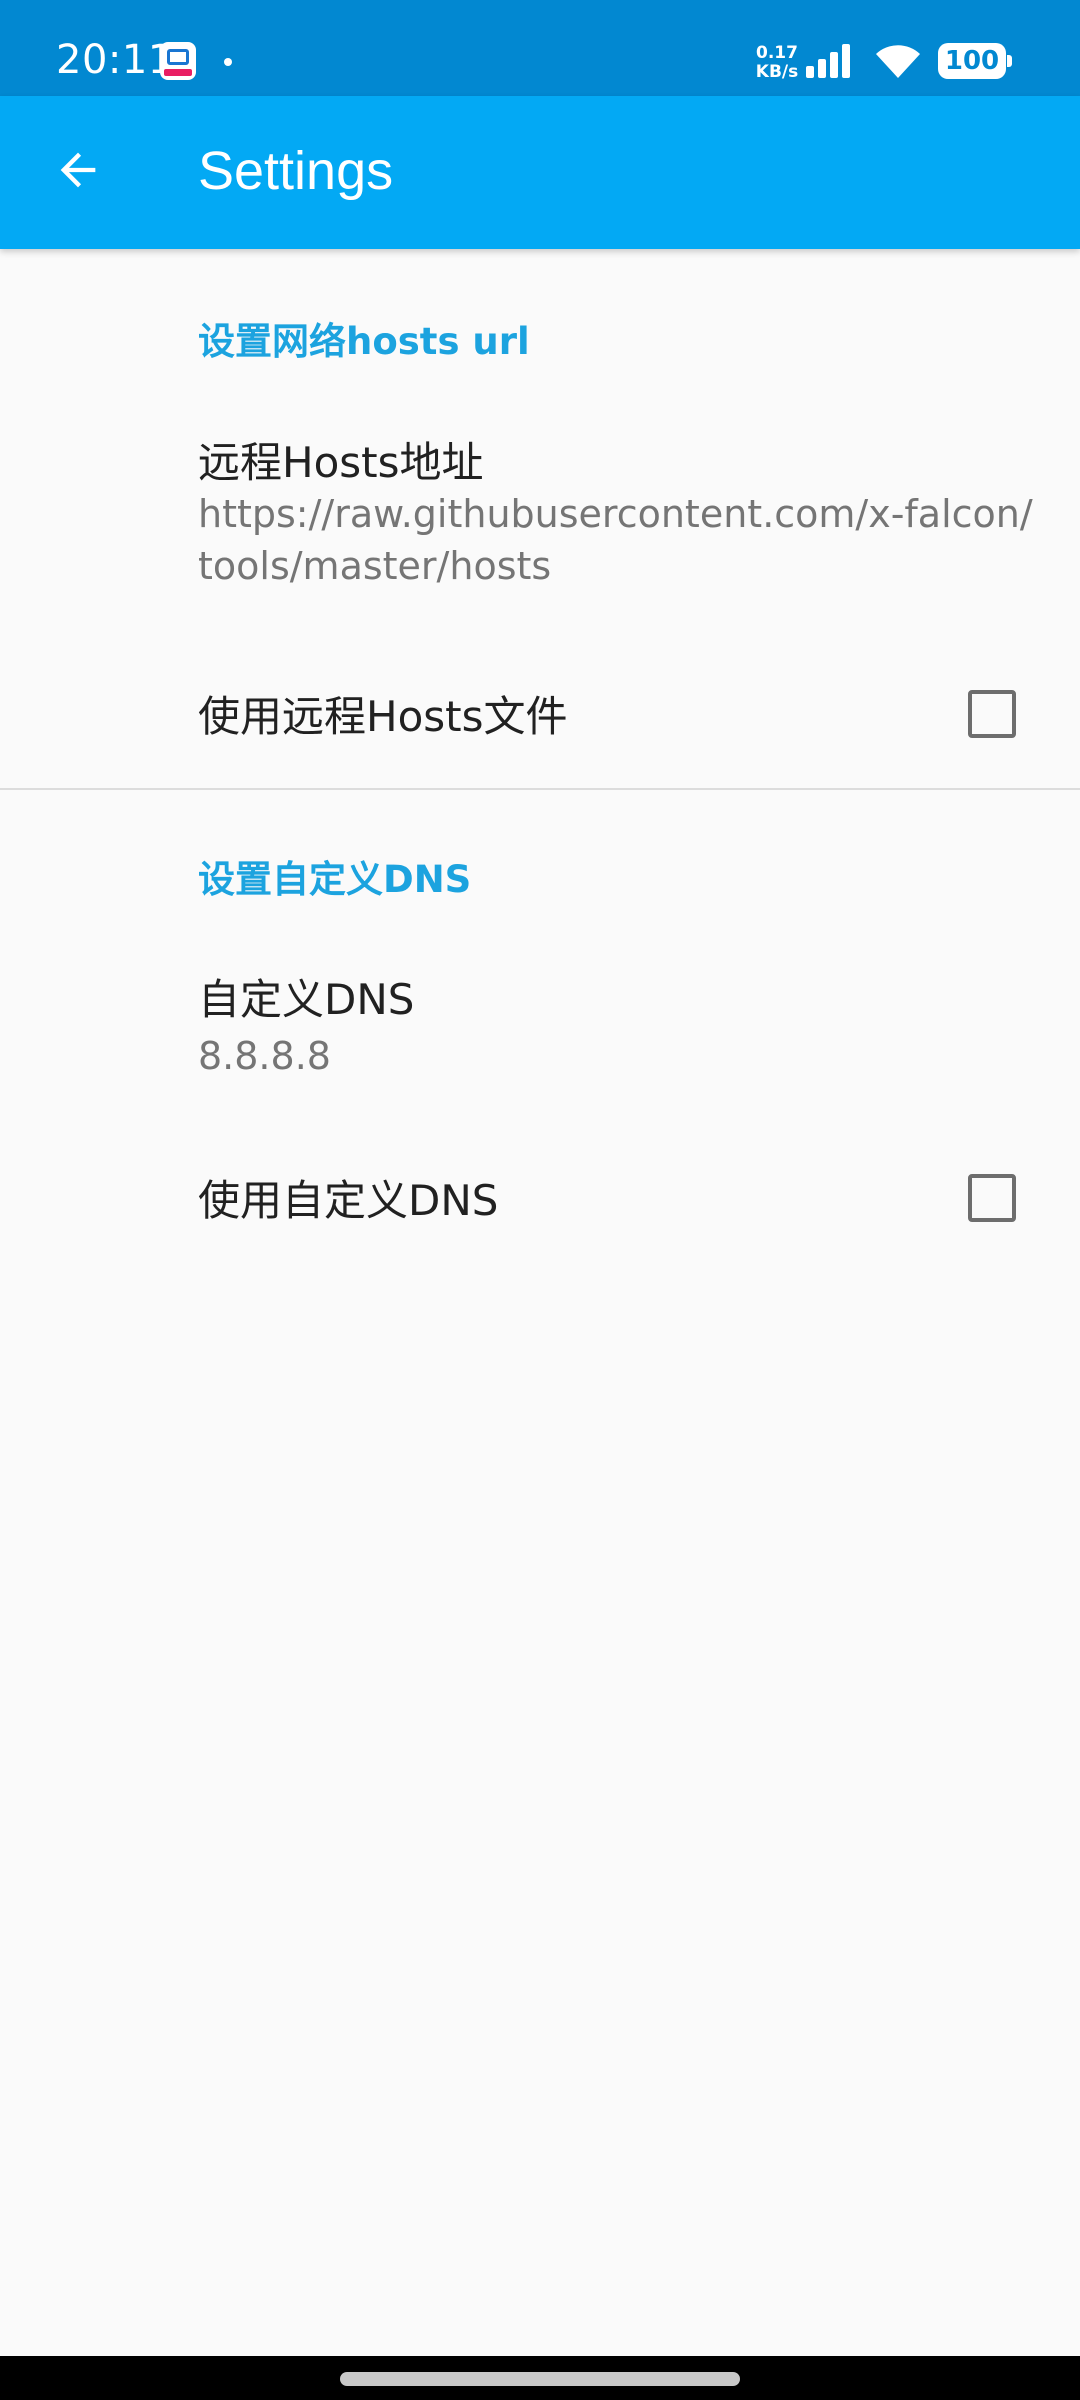  What do you see at coordinates (777, 53) in the screenshot?
I see `network-speed-value: 0.17` at bounding box center [777, 53].